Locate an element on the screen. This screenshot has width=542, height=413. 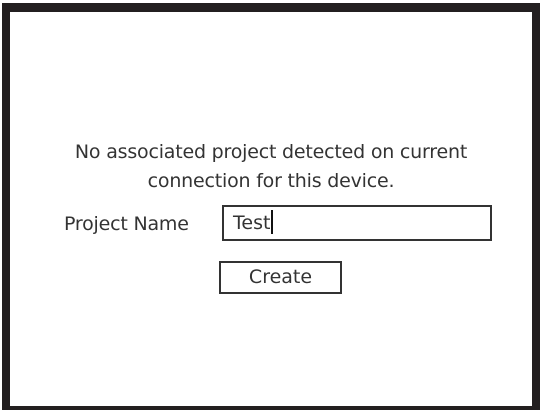
project-name-input-value: Test is located at coordinates (252, 223).